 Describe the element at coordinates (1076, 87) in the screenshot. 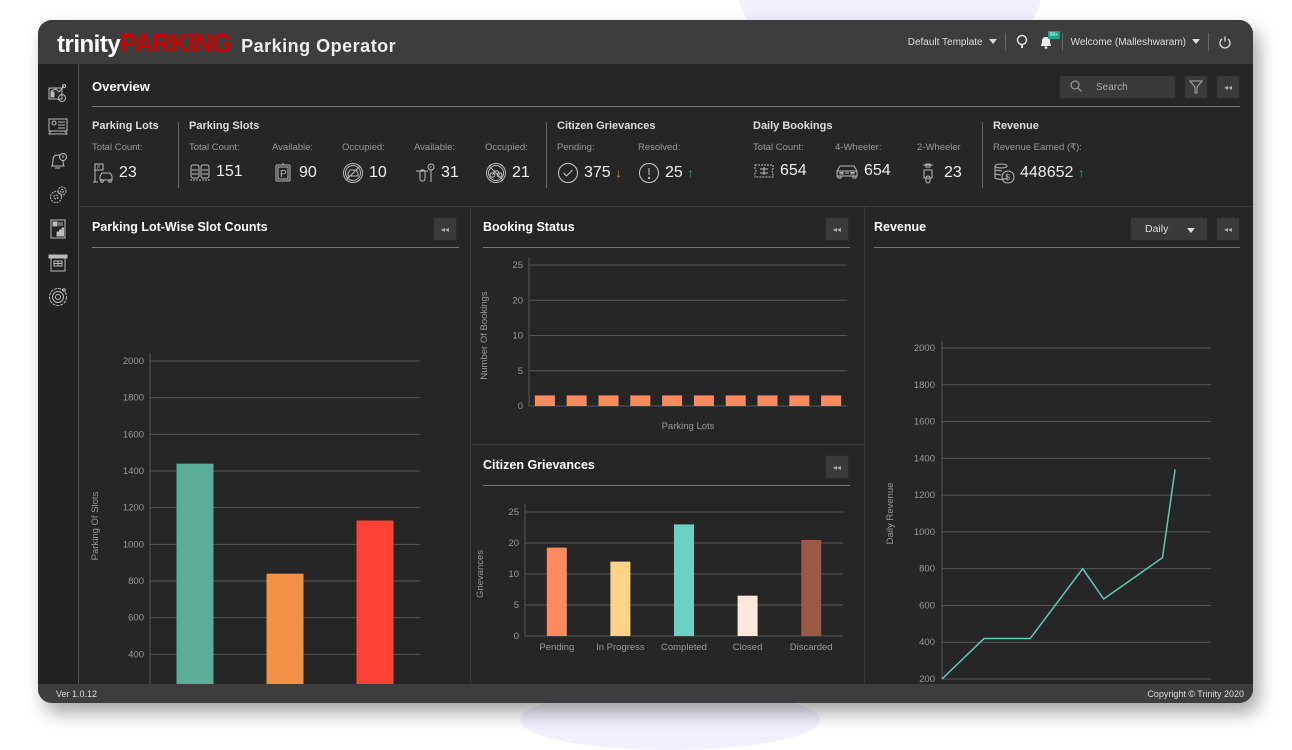

I see `search-icon` at that location.